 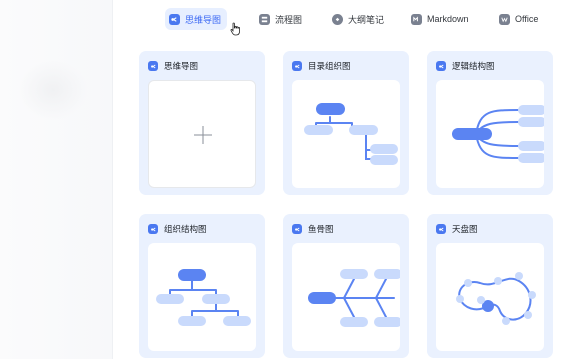 I want to click on card-title: 思维导图, so click(x=181, y=66).